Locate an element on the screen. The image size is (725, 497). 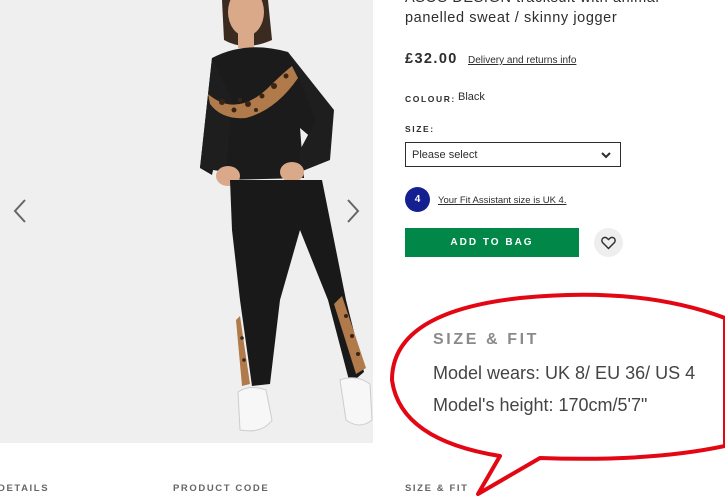
save-for-later-button is located at coordinates (608, 242).